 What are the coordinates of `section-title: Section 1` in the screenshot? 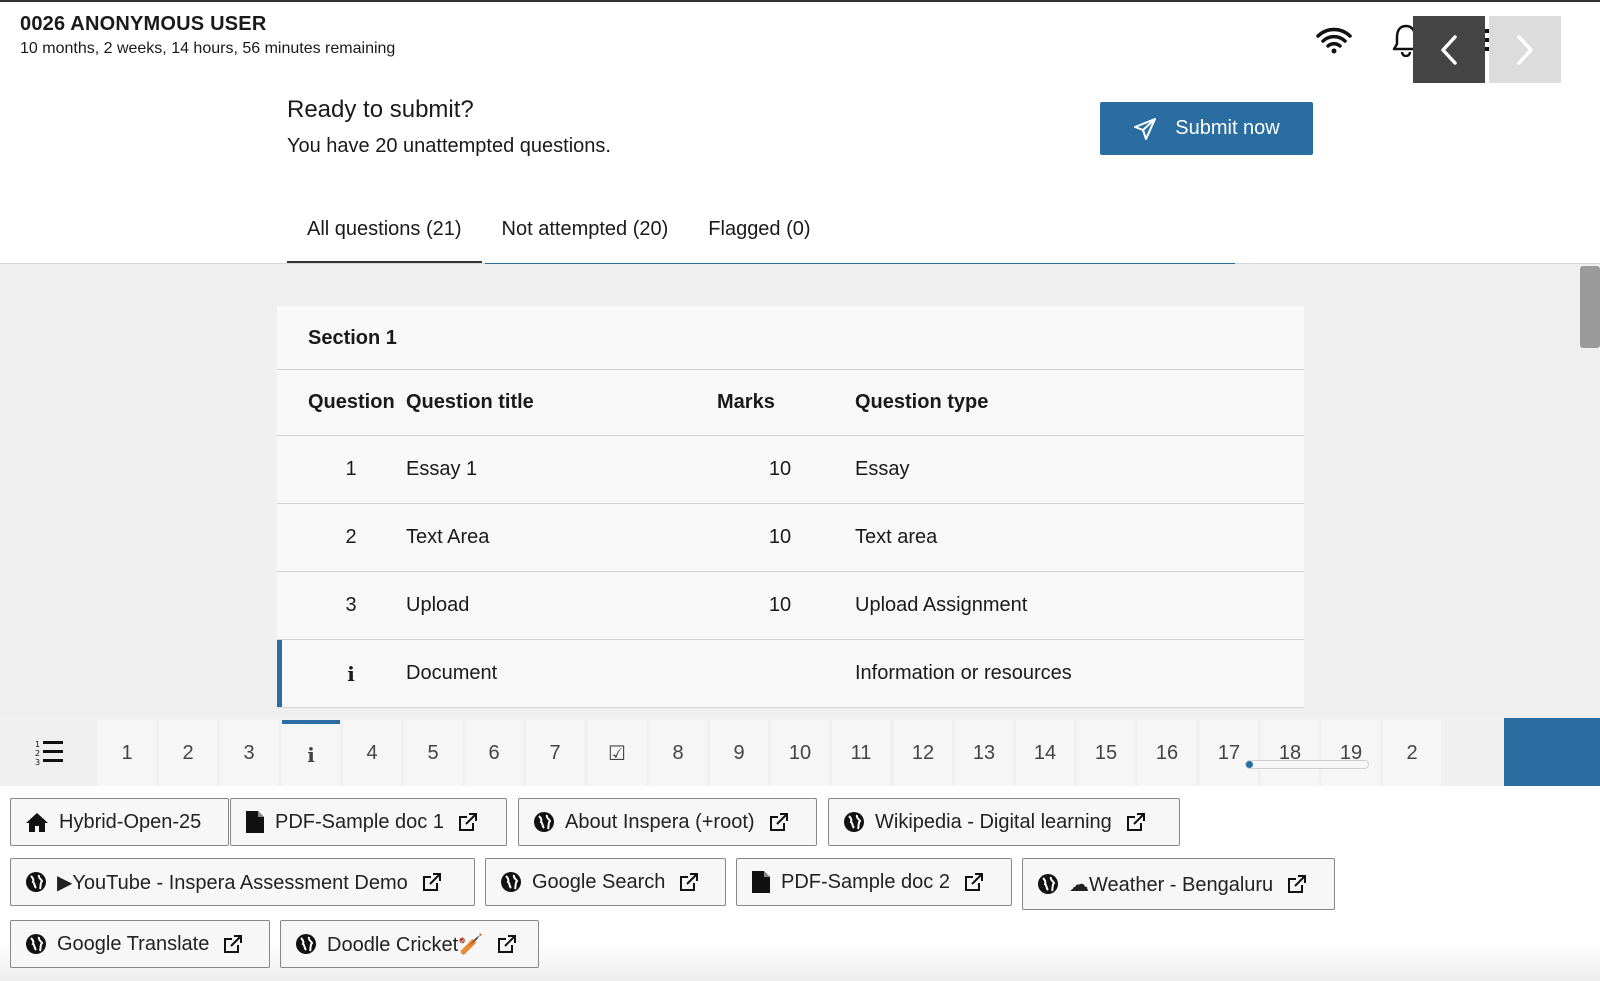 It's located at (790, 338).